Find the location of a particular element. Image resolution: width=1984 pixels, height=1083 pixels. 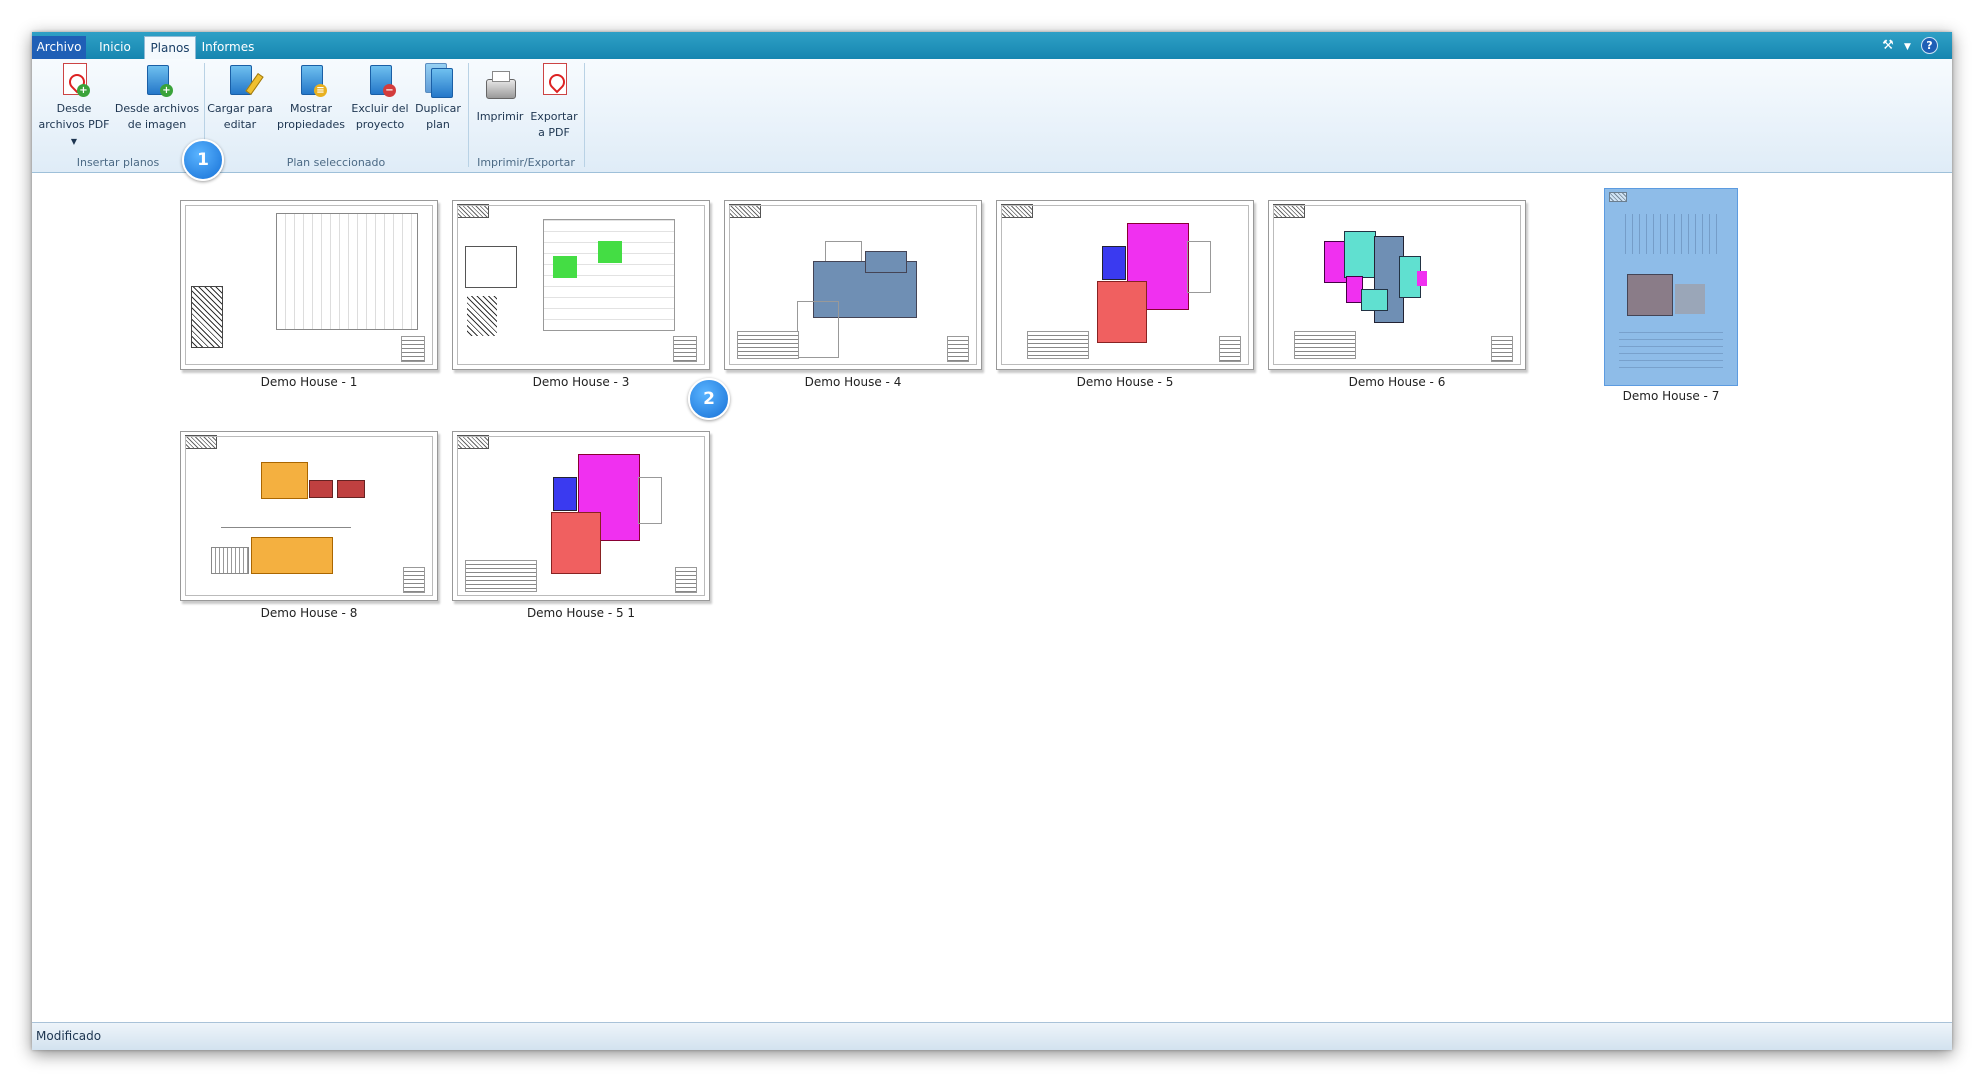

status-bar: Modificado is located at coordinates (992, 1036).